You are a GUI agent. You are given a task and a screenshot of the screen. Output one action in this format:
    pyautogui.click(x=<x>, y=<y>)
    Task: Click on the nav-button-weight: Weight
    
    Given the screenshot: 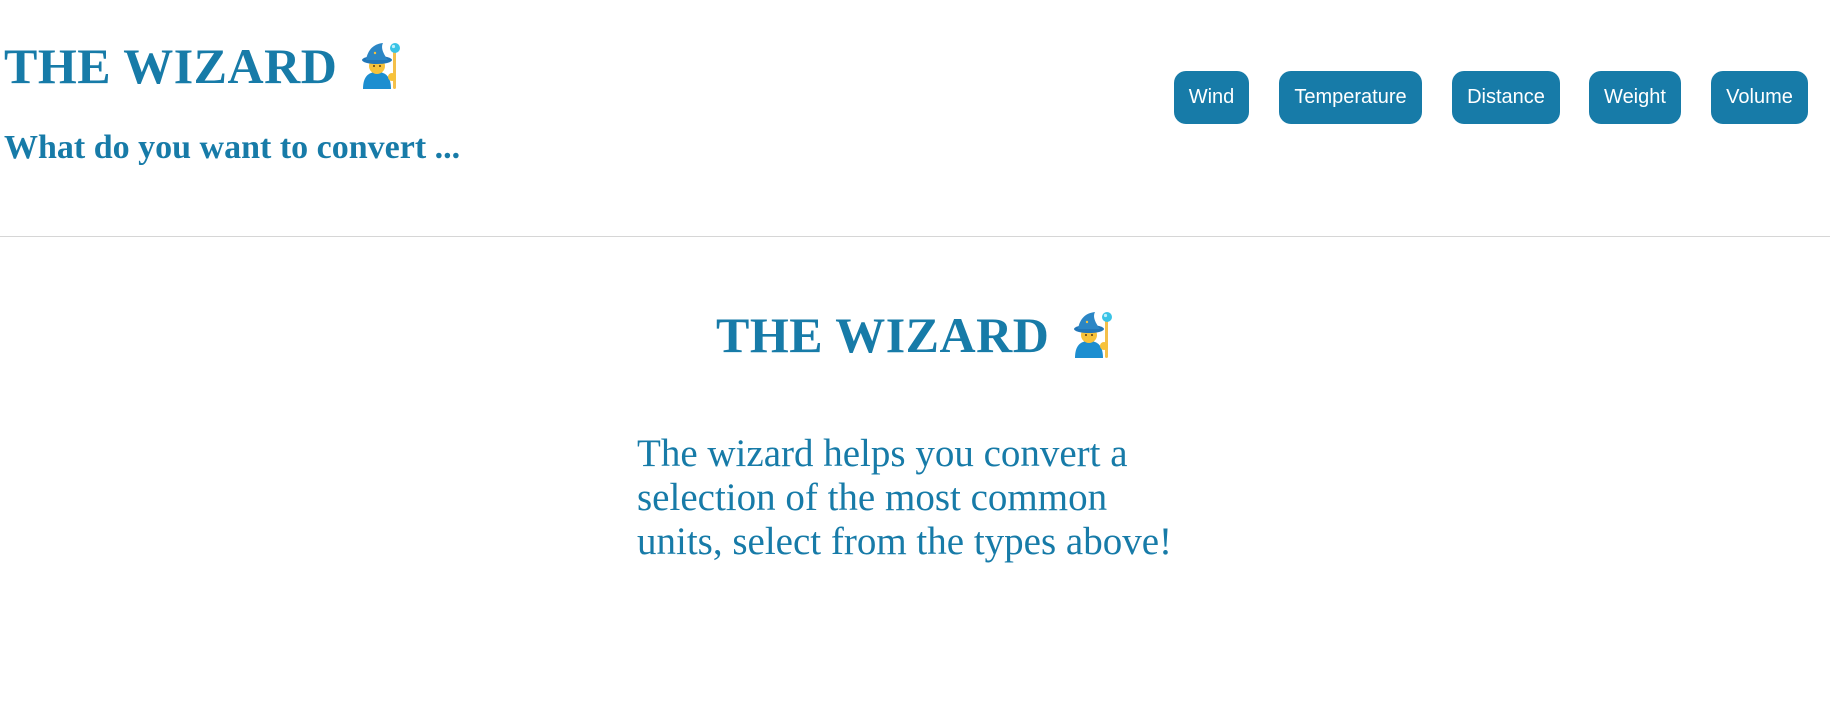 What is the action you would take?
    pyautogui.click(x=1635, y=97)
    